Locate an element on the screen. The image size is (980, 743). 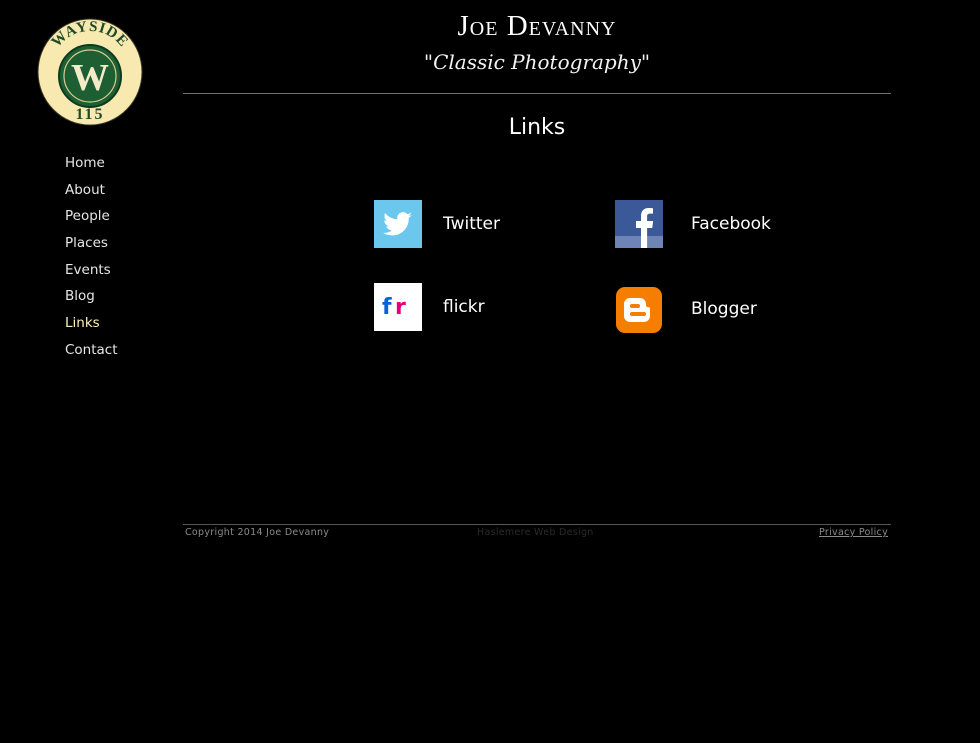
blogger-label: Blogger is located at coordinates (724, 309).